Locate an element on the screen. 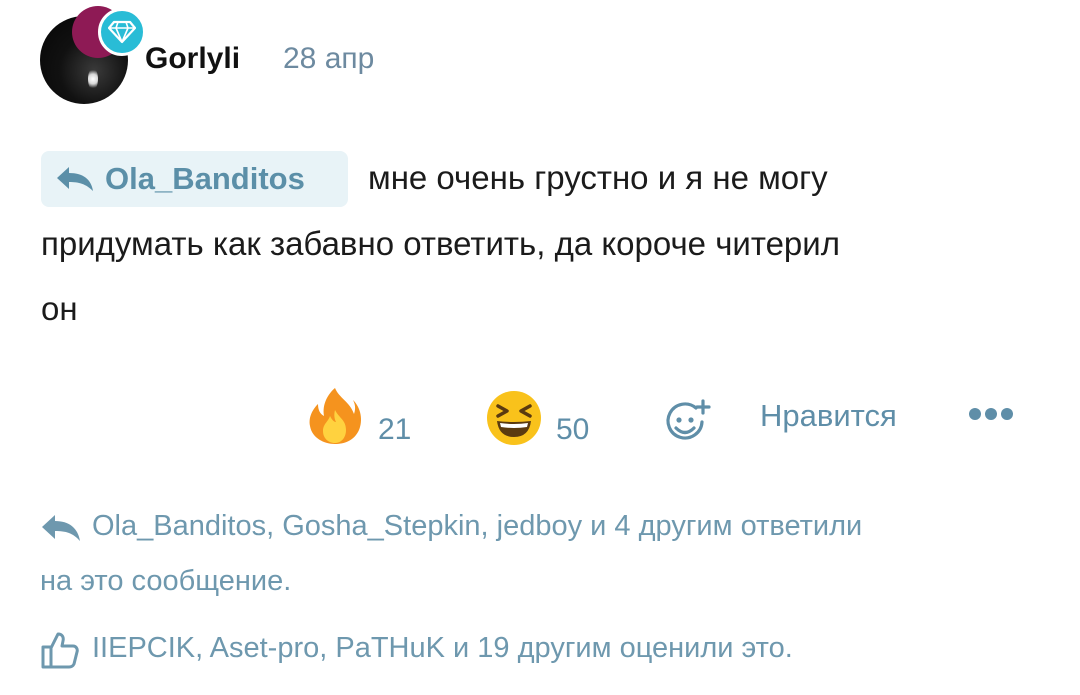 The width and height of the screenshot is (1080, 695). fire-reaction-count: 21 is located at coordinates (395, 429).